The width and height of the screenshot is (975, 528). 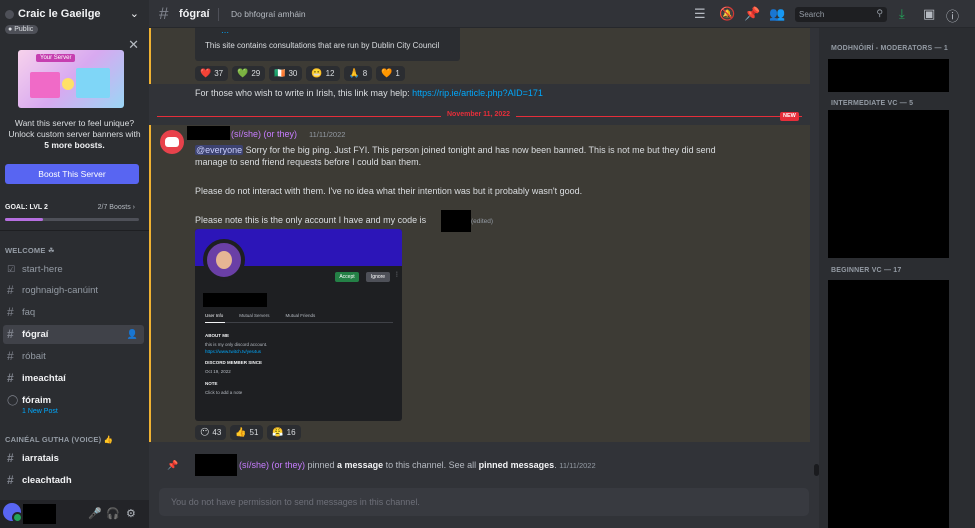 What do you see at coordinates (278, 432) in the screenshot?
I see `huffing-face-icon: 😤` at bounding box center [278, 432].